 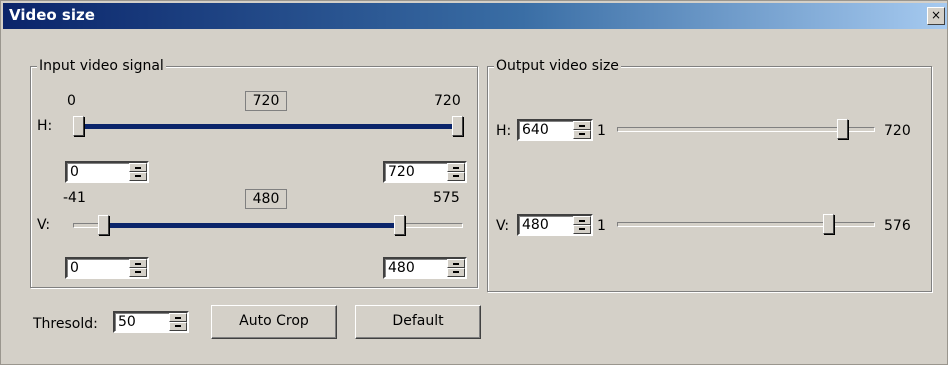 What do you see at coordinates (44, 225) in the screenshot?
I see `input-v-label: V:` at bounding box center [44, 225].